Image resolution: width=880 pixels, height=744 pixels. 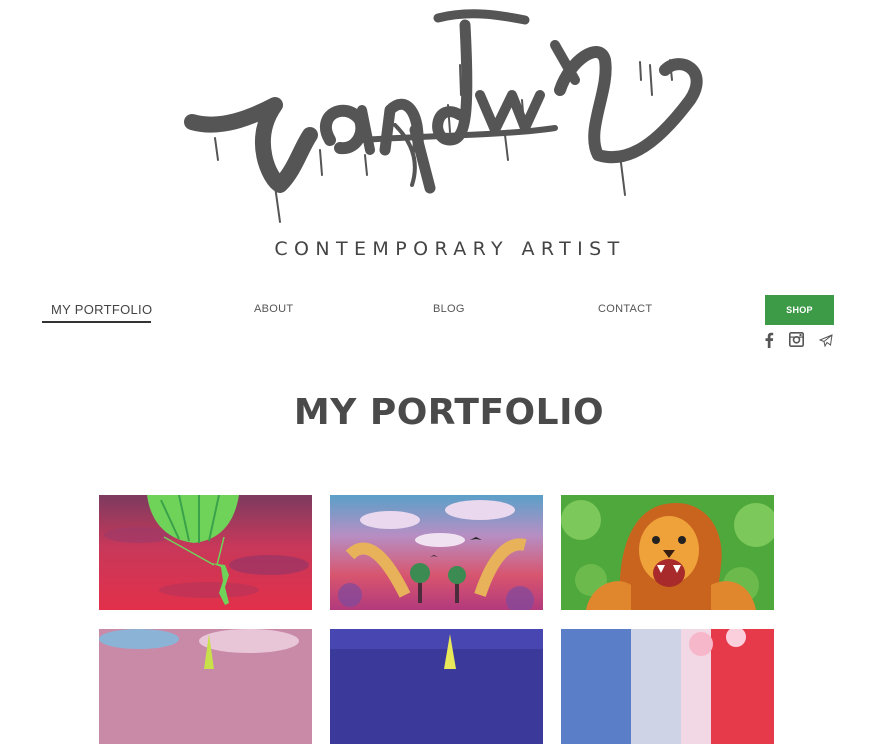 What do you see at coordinates (96, 322) in the screenshot?
I see `active-nav-indicator` at bounding box center [96, 322].